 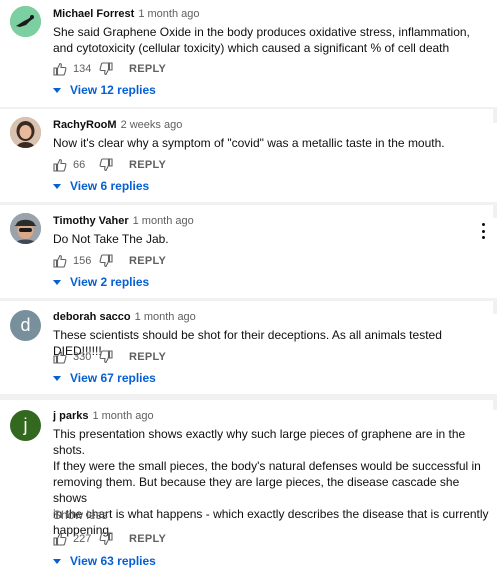 I want to click on bird-avatar-icon, so click(x=25, y=21).